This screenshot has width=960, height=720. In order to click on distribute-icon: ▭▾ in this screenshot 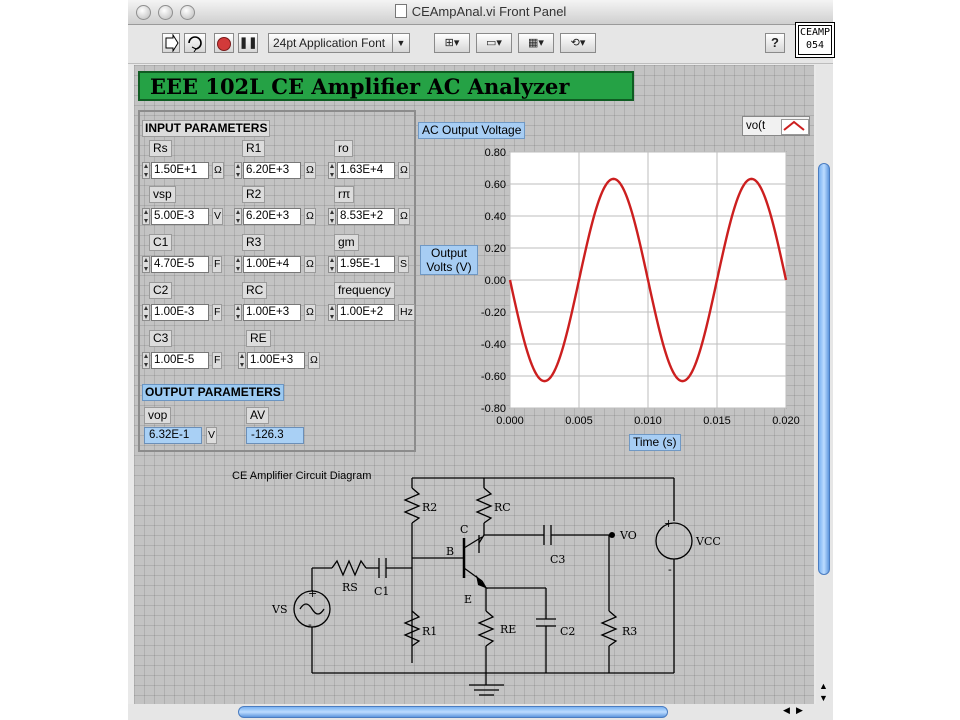, I will do `click(494, 43)`.